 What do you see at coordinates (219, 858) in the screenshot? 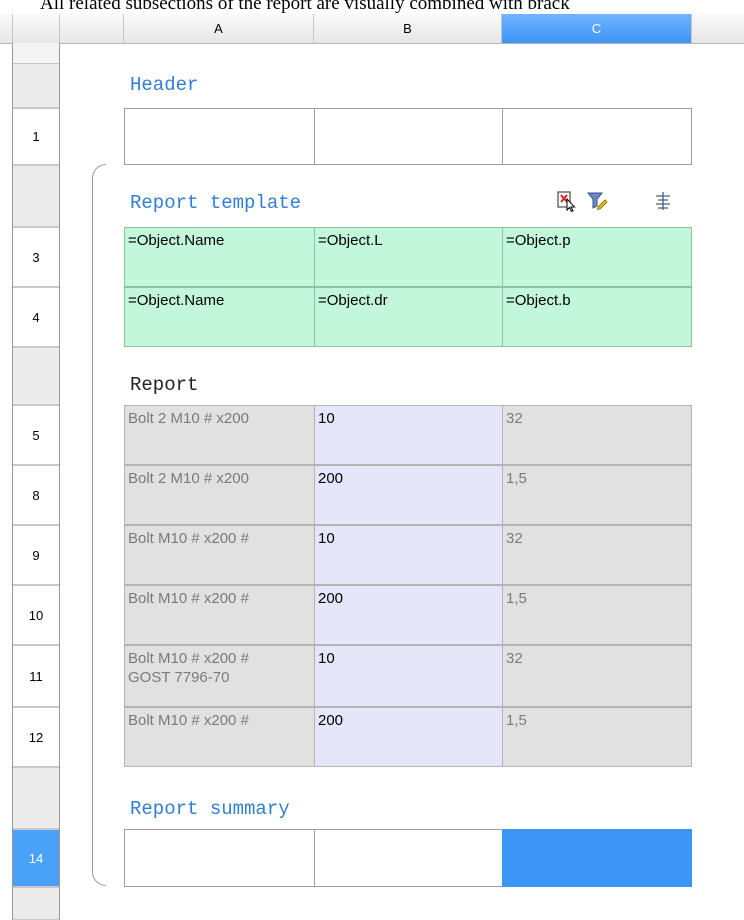
I see `summary-cell-a` at bounding box center [219, 858].